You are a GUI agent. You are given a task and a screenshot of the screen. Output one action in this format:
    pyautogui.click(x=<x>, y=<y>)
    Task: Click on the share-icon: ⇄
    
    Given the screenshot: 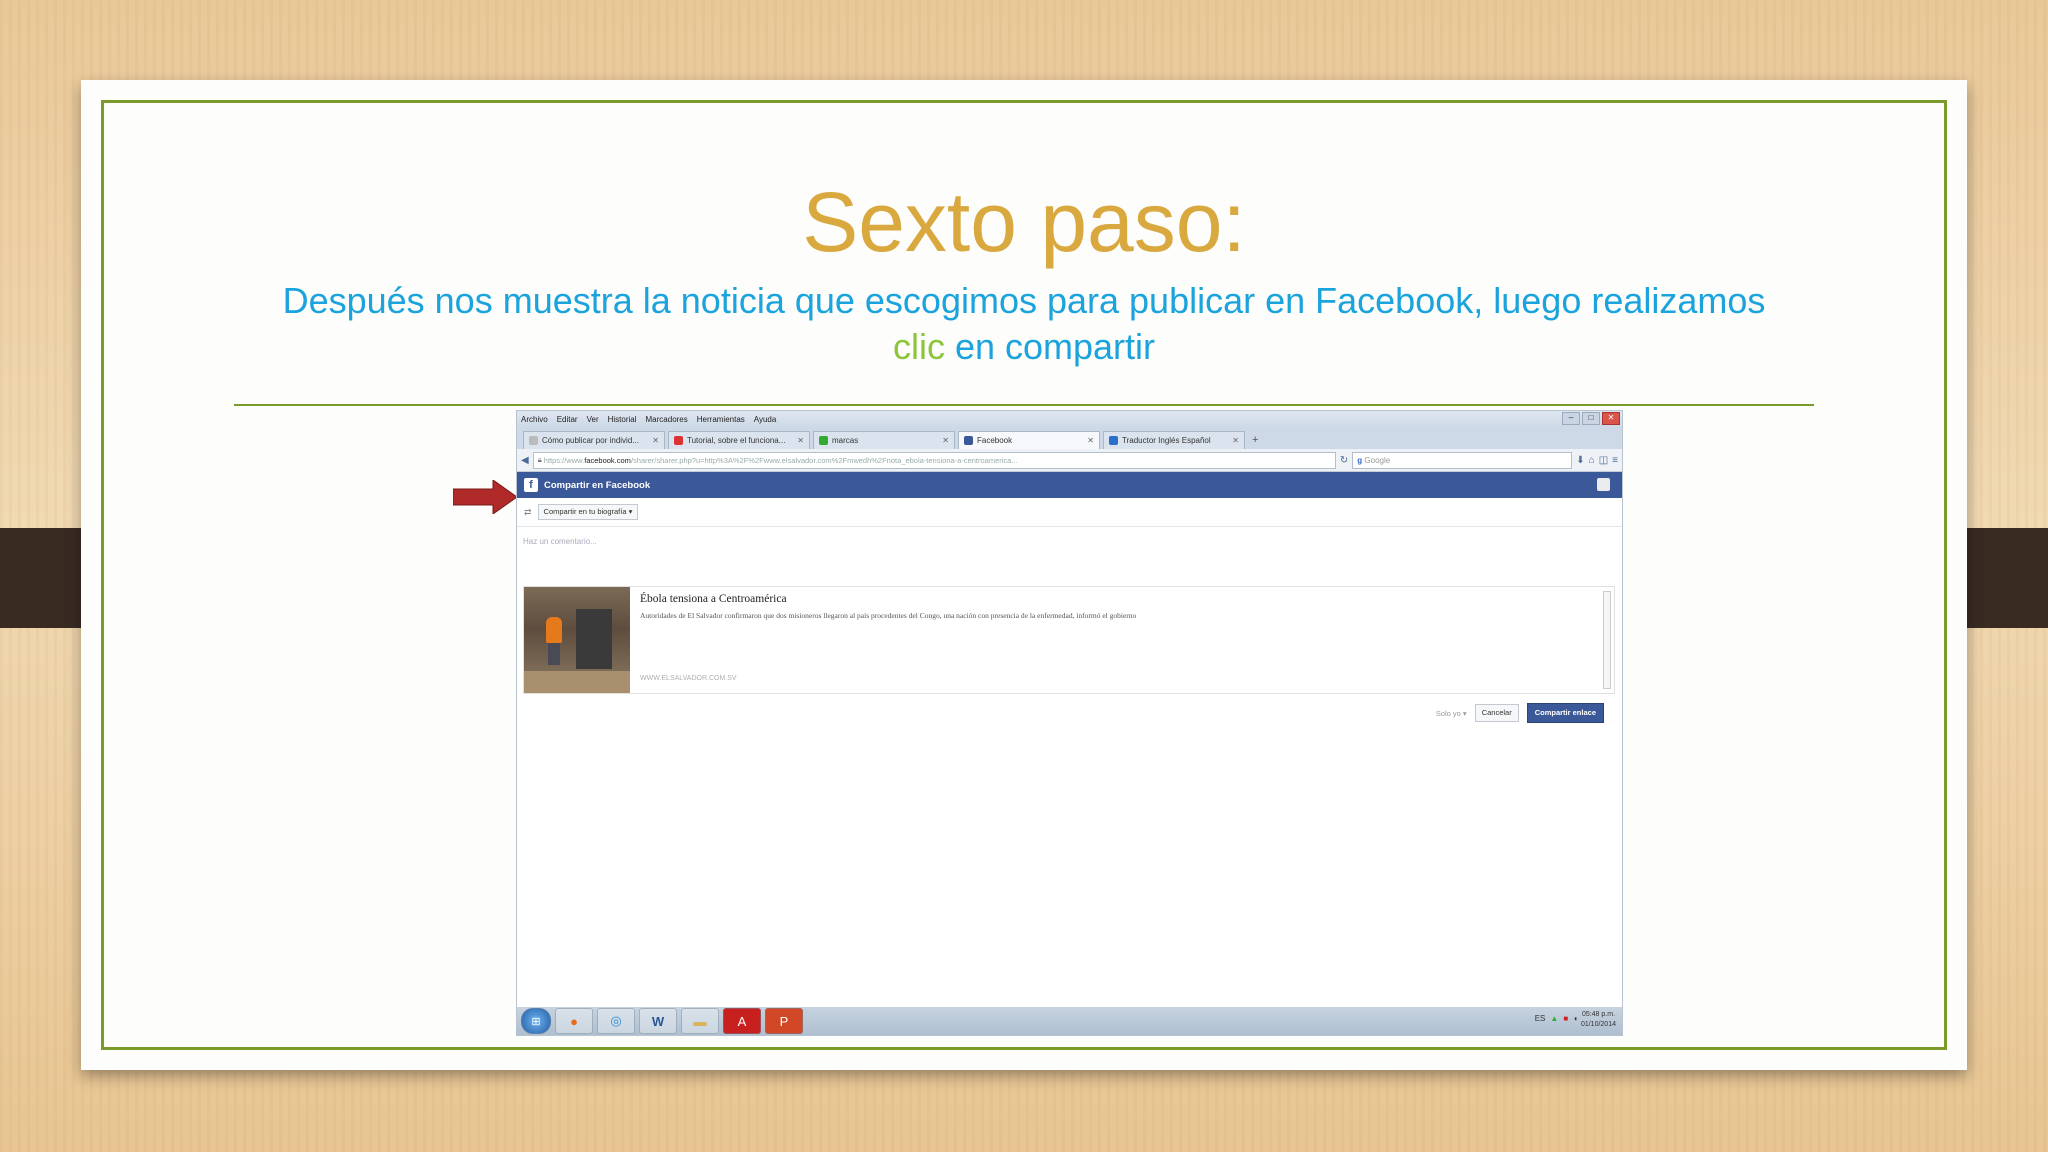 What is the action you would take?
    pyautogui.click(x=528, y=511)
    